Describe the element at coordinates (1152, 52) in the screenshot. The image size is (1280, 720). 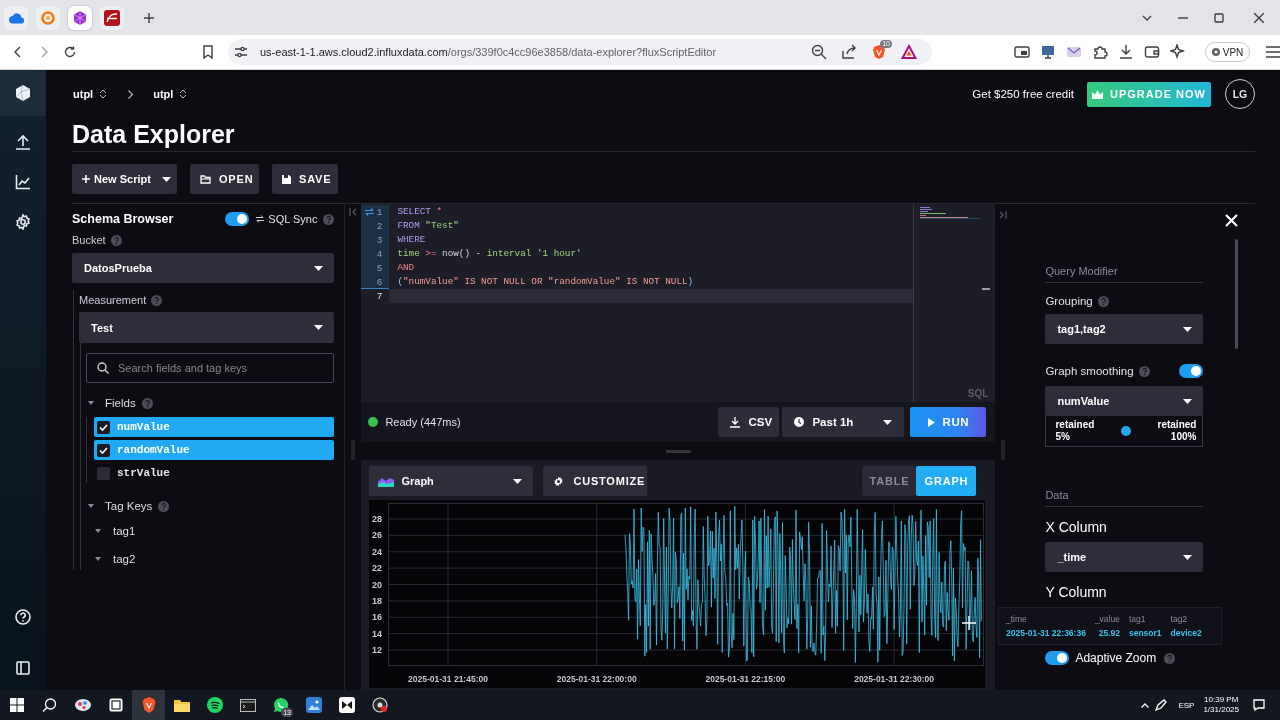
I see `wallet-icon` at that location.